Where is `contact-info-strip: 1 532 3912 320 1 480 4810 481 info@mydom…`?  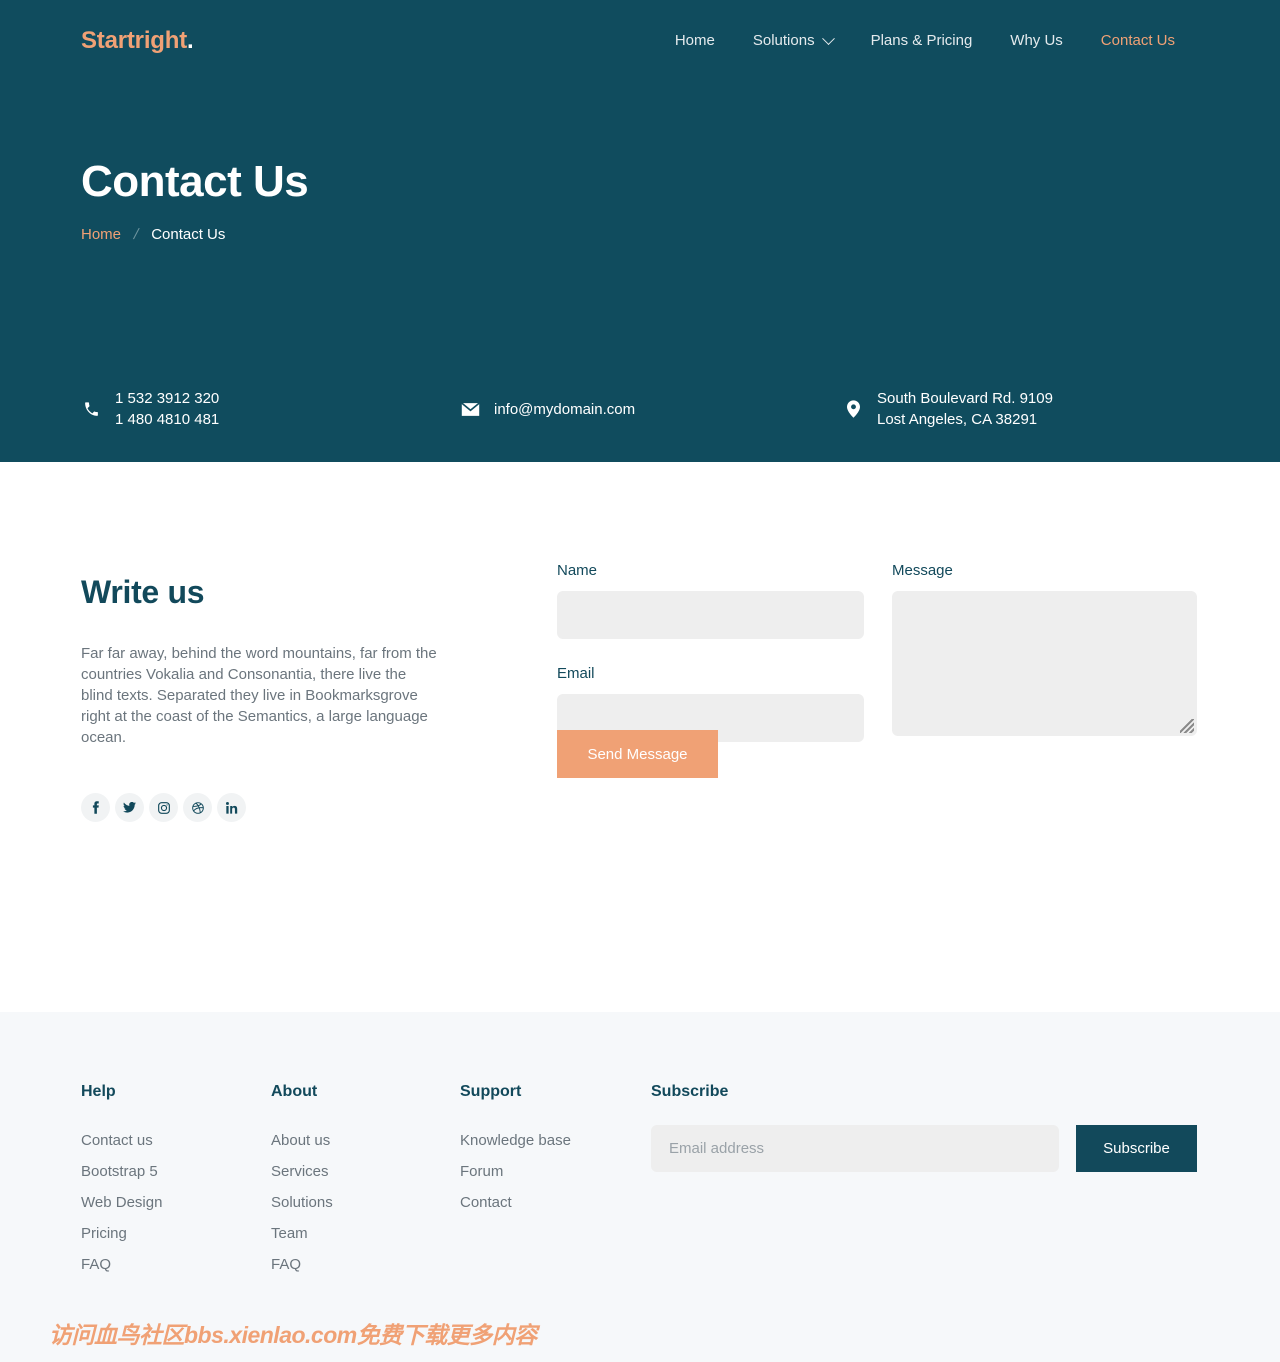
contact-info-strip: 1 532 3912 320 1 480 4810 481 info@mydom… is located at coordinates (640, 411).